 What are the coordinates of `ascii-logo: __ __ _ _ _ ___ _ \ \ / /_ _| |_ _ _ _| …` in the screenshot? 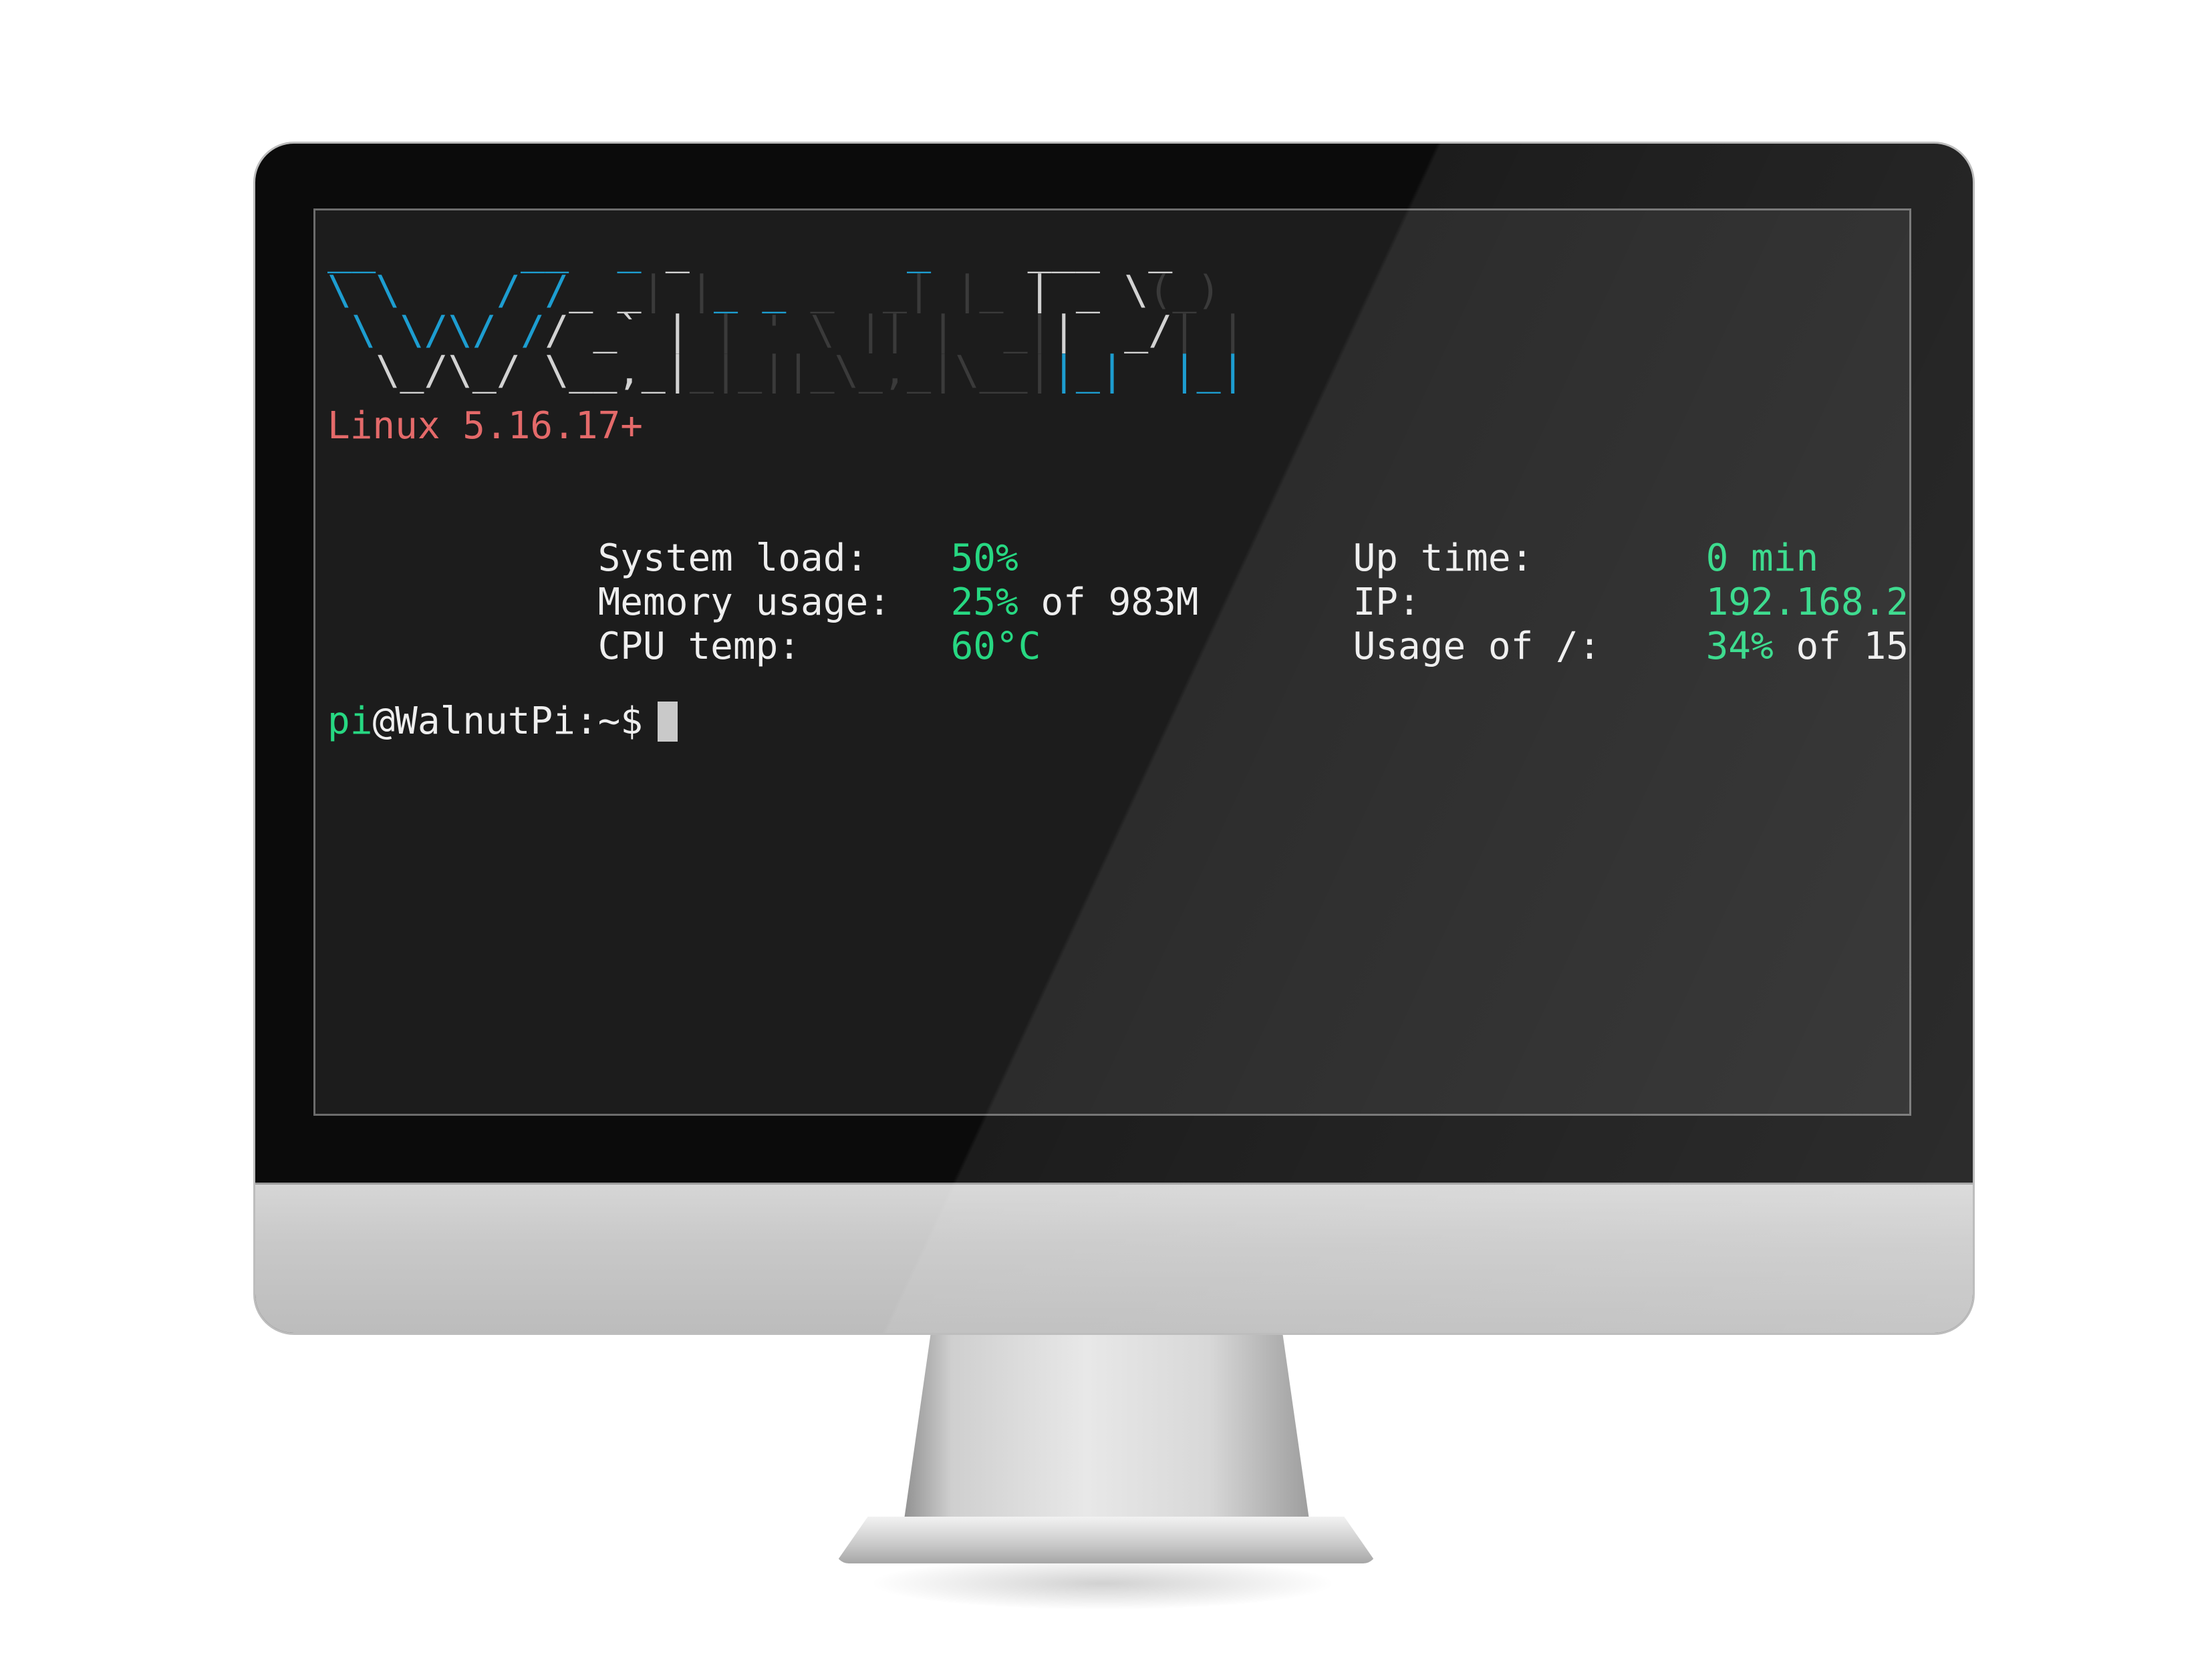 It's located at (786, 310).